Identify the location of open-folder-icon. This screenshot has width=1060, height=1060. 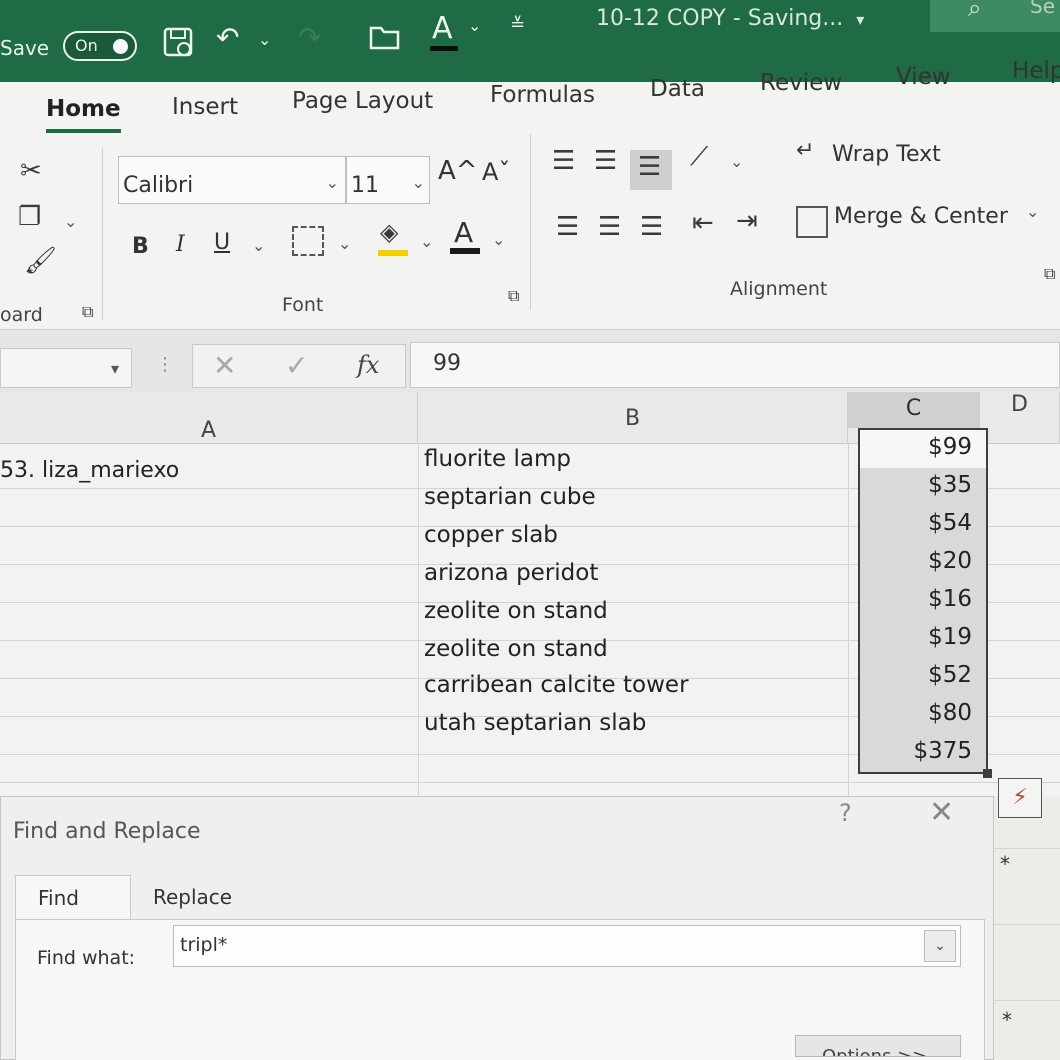
(385, 39).